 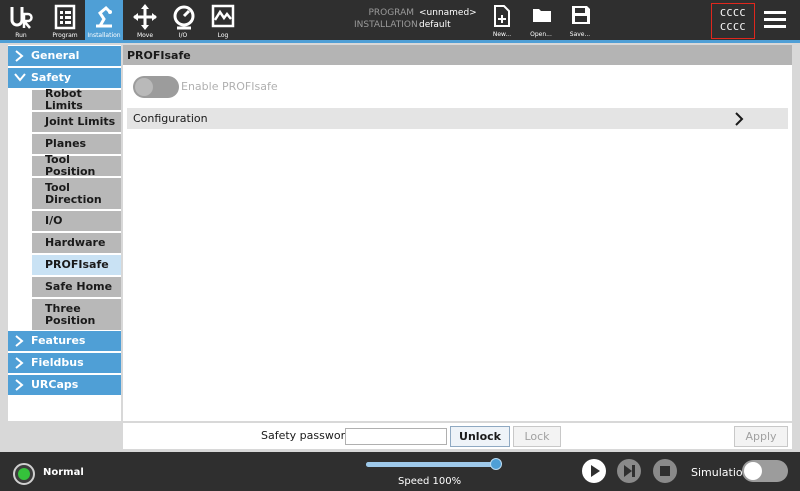 What do you see at coordinates (55, 384) in the screenshot?
I see `sidebar-category-label: URCaps` at bounding box center [55, 384].